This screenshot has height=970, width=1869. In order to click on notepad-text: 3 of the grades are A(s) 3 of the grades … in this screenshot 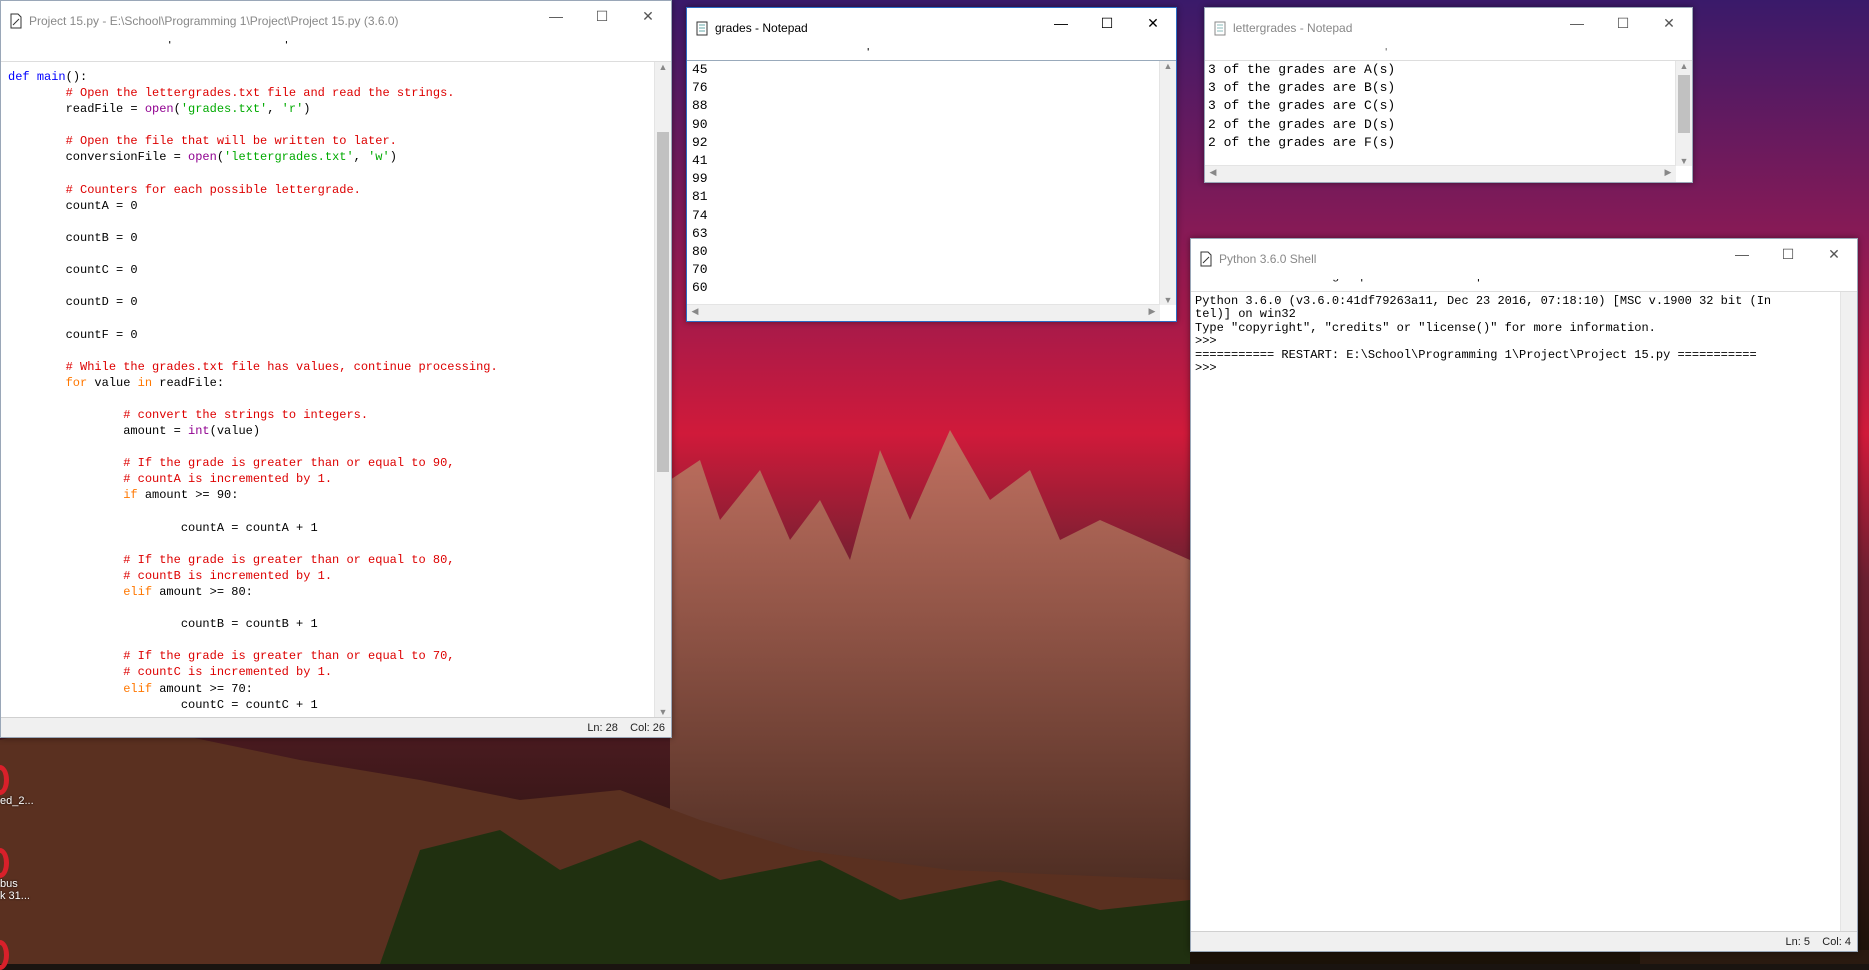, I will do `click(1448, 106)`.